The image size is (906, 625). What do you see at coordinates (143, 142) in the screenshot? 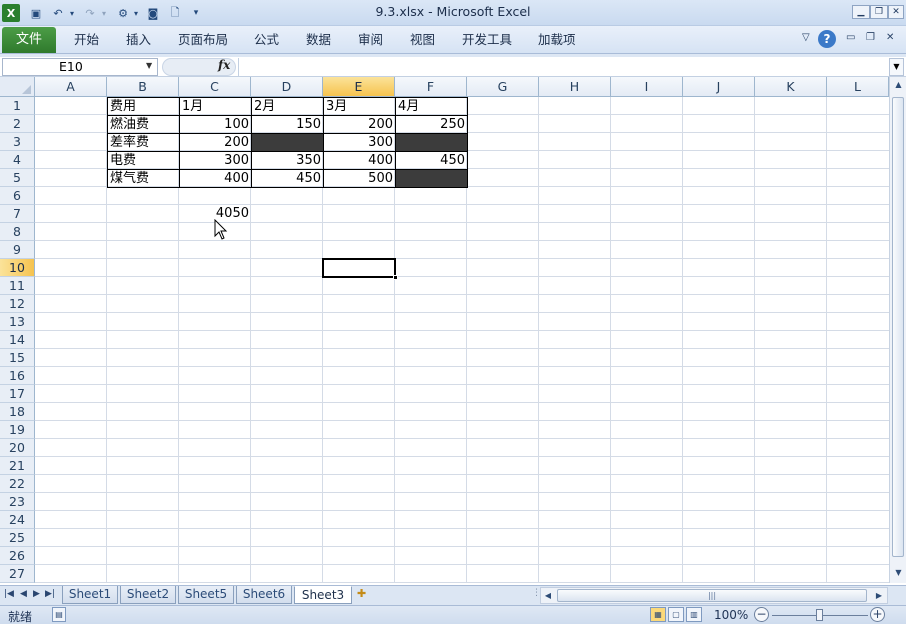
I see `cell-b3: 差率费` at bounding box center [143, 142].